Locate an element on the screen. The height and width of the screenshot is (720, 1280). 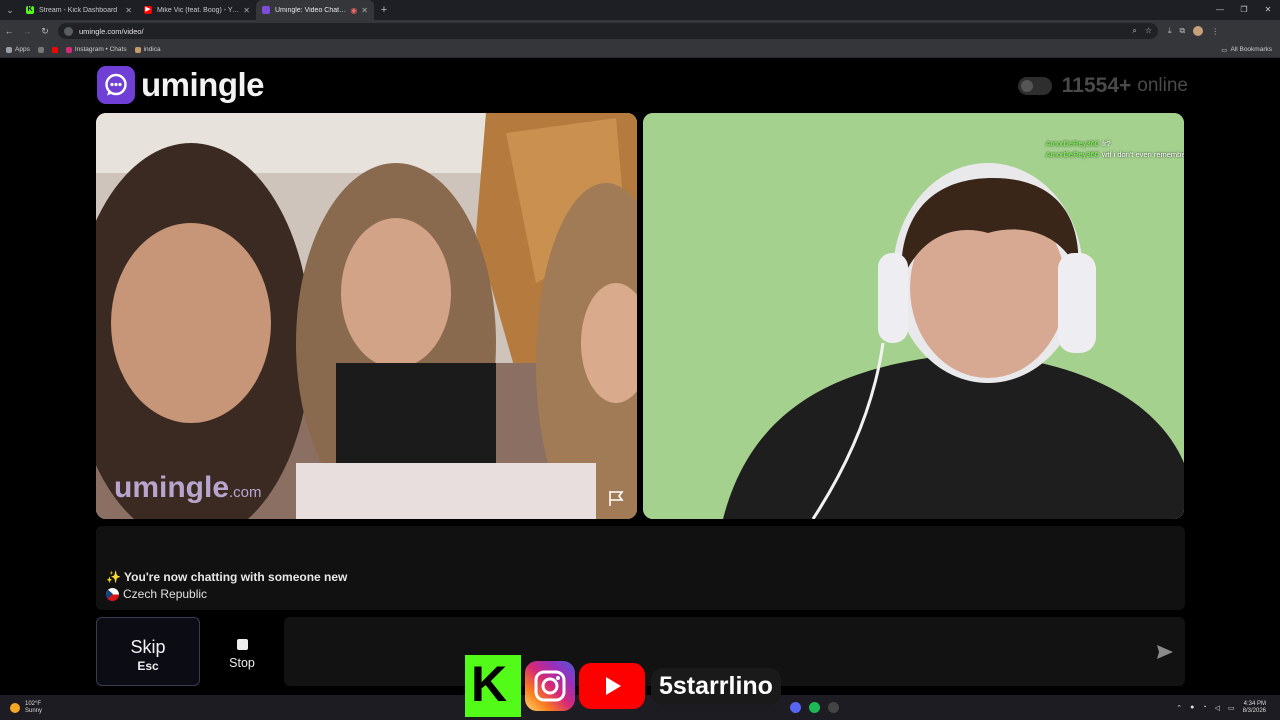
bookmark-label: Apps is located at coordinates (22, 49).